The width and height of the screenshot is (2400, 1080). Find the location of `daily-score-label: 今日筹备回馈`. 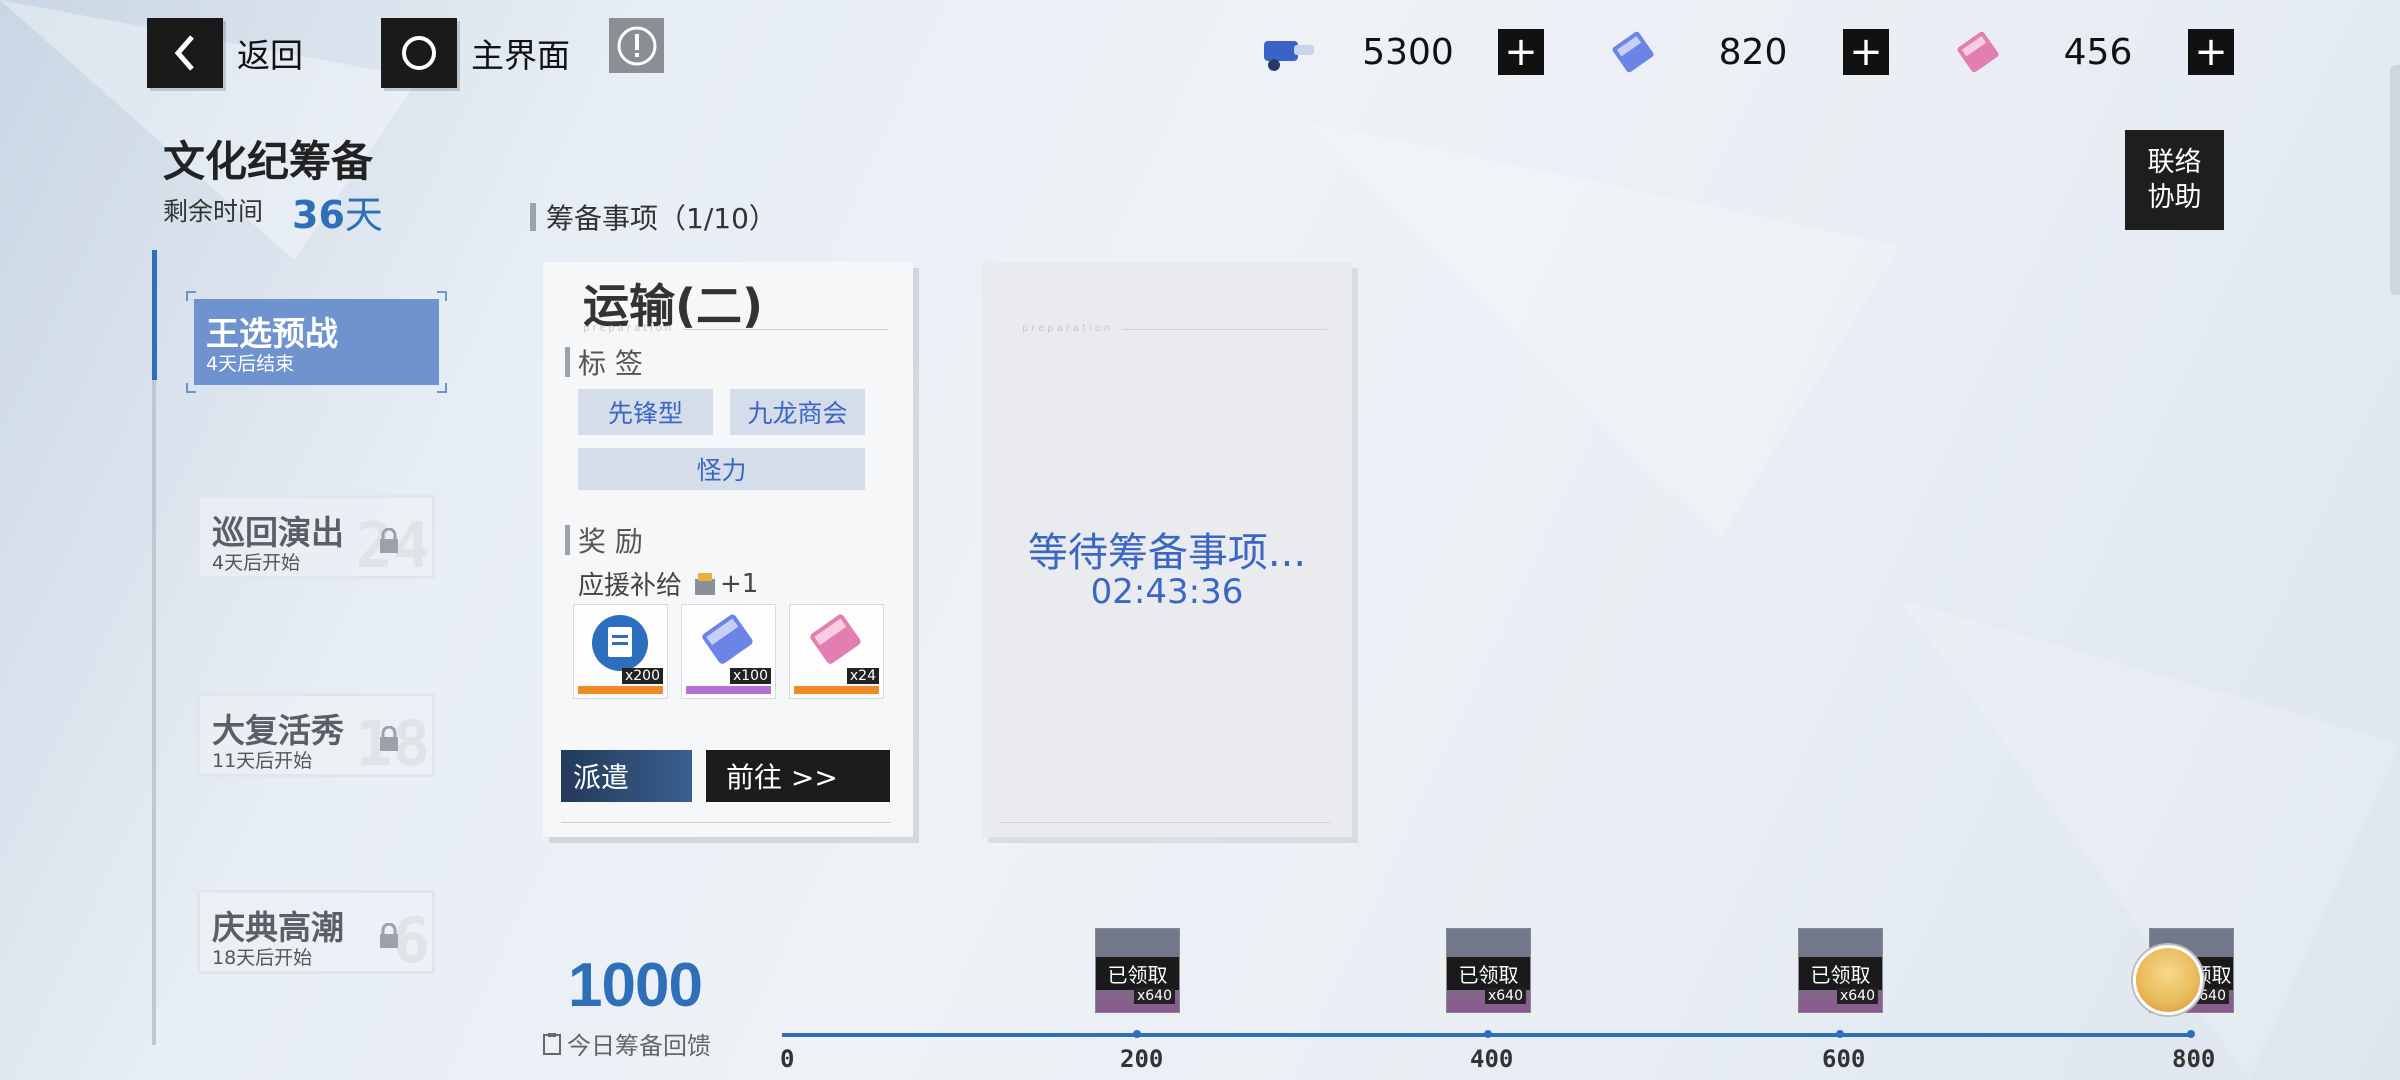

daily-score-label: 今日筹备回馈 is located at coordinates (626, 1043).